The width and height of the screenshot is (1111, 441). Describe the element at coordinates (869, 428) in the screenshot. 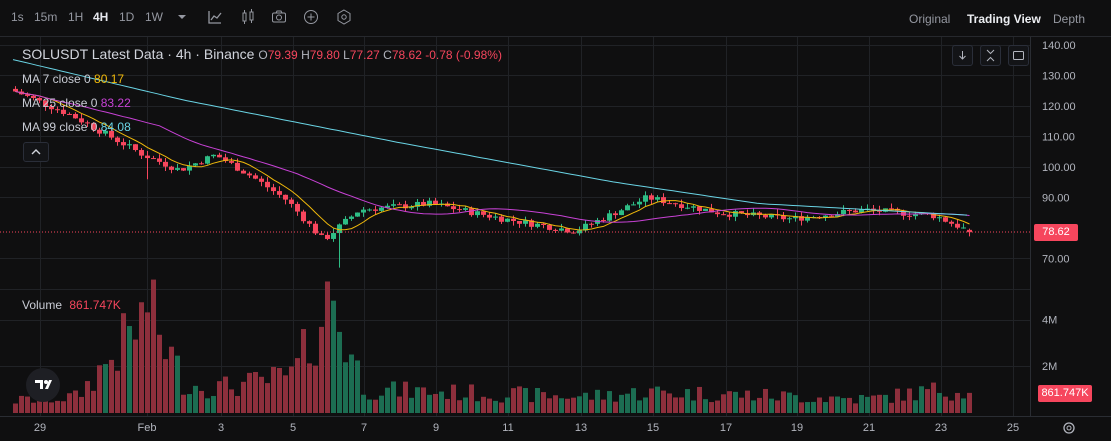

I see `time-tick-label: 21` at that location.